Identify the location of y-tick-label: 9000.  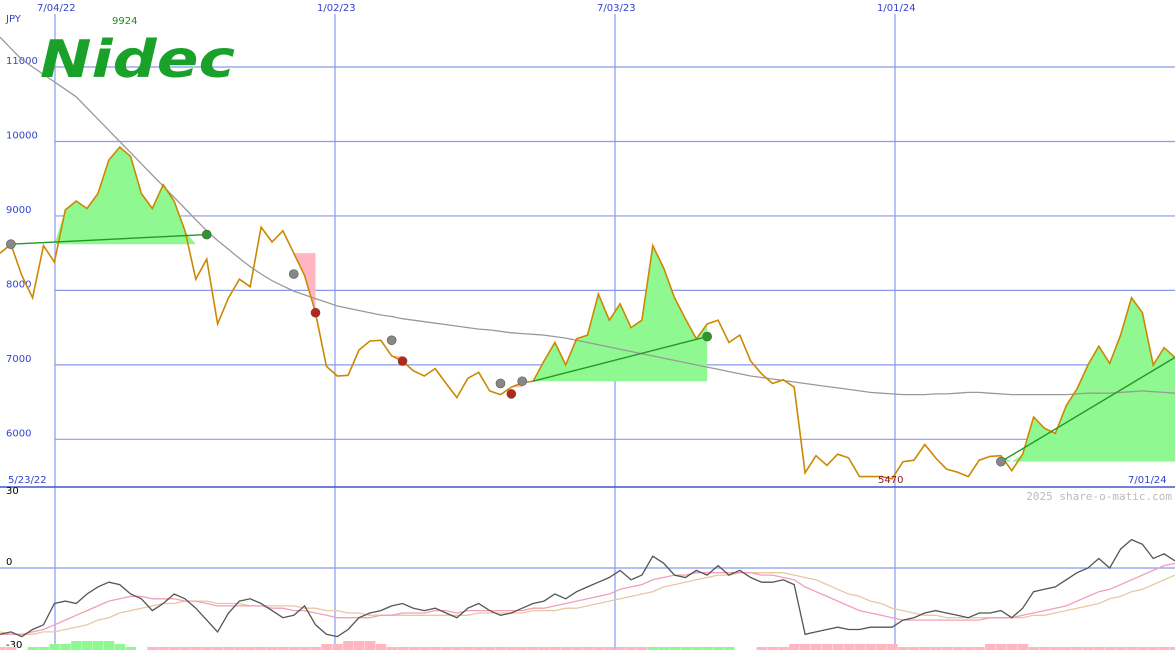
(18, 210).